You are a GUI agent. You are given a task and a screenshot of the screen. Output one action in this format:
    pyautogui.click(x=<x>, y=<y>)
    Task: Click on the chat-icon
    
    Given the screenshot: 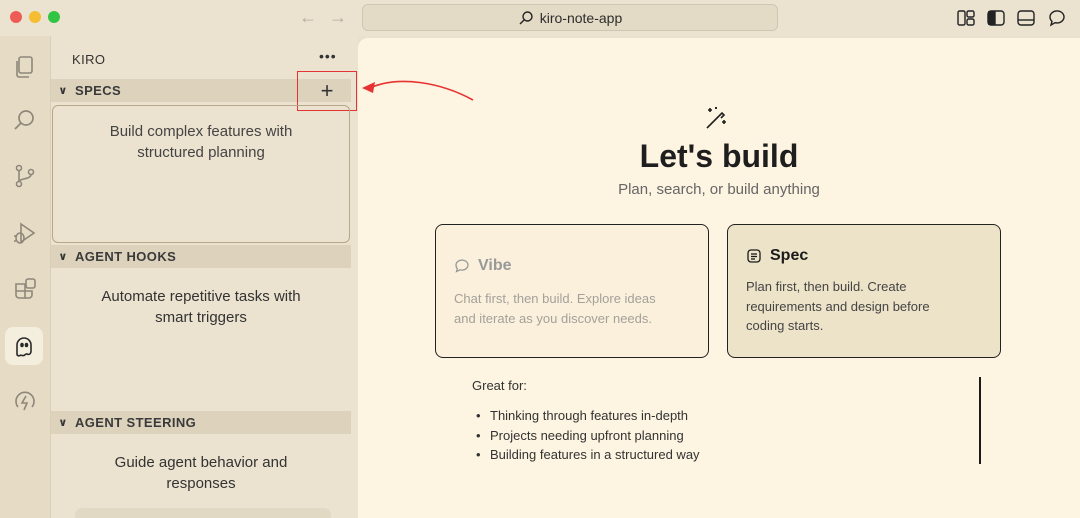 What is the action you would take?
    pyautogui.click(x=1057, y=18)
    